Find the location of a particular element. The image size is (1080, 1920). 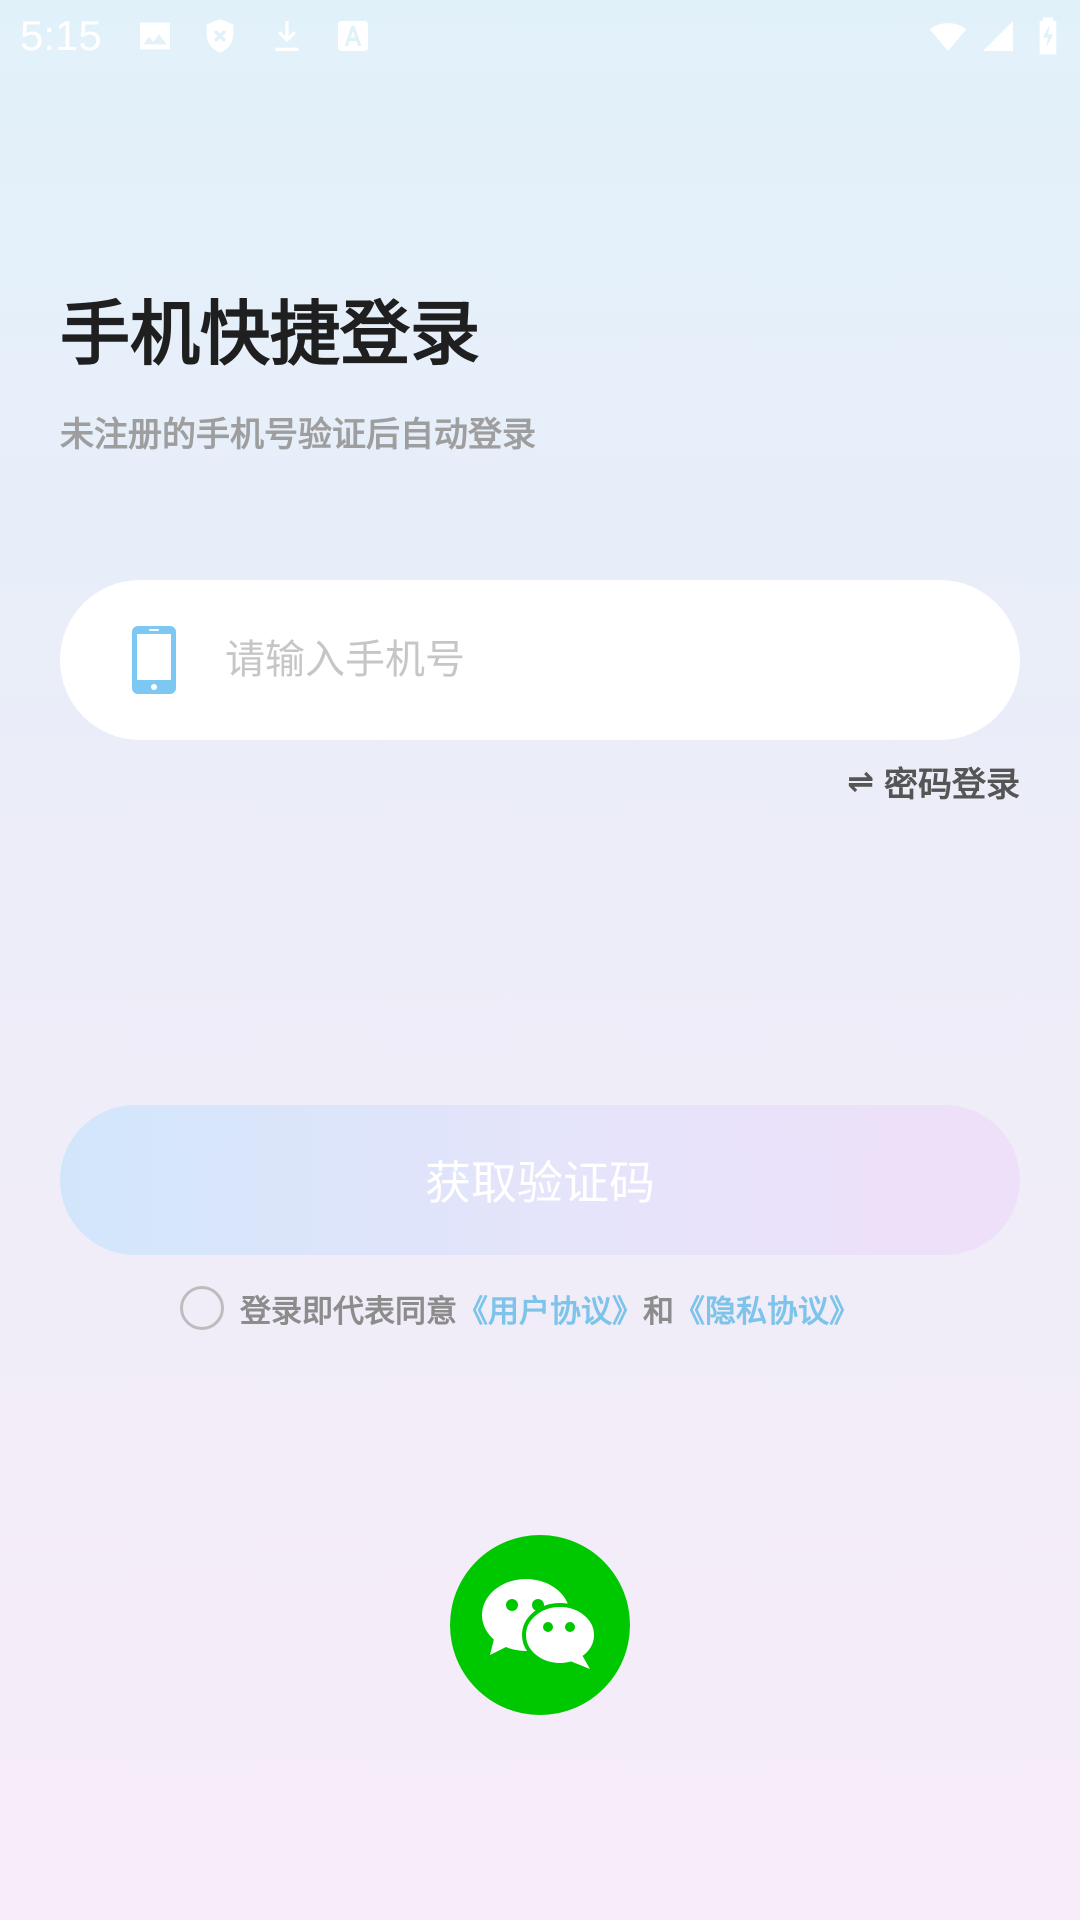

password-login-link: ⇌ 密码登录 is located at coordinates (933, 781).